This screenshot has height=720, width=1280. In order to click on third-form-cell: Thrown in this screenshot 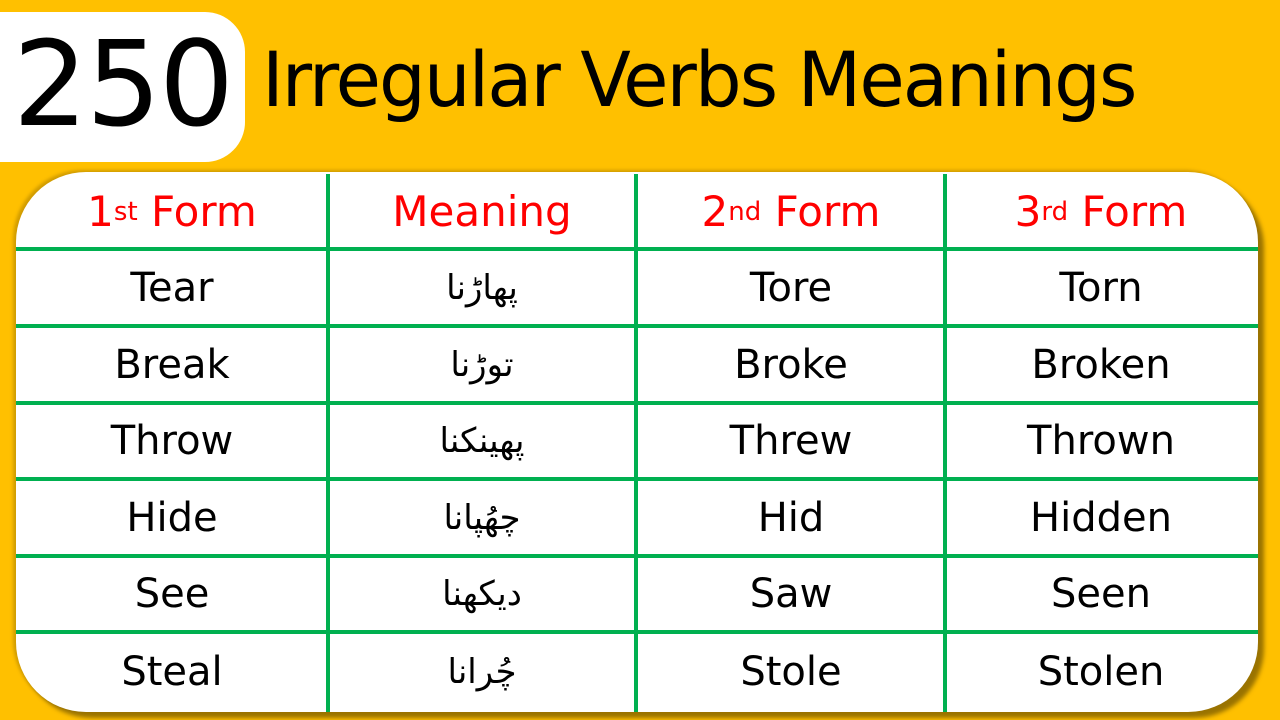, I will do `click(1101, 441)`.